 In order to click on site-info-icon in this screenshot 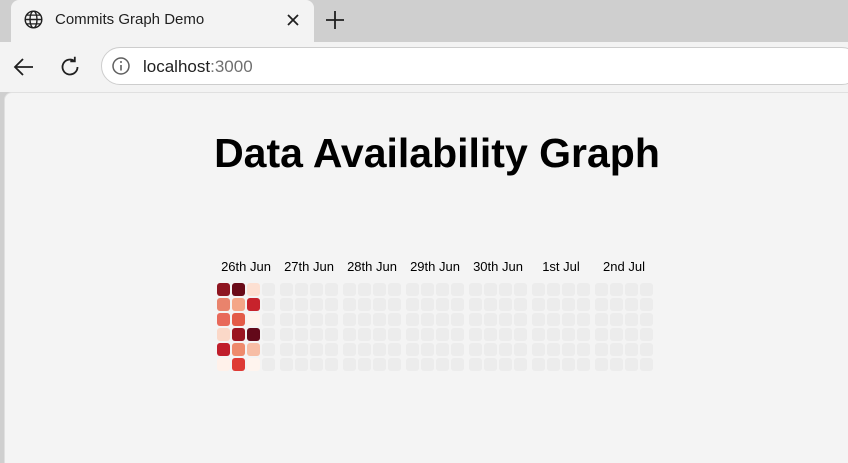, I will do `click(121, 66)`.